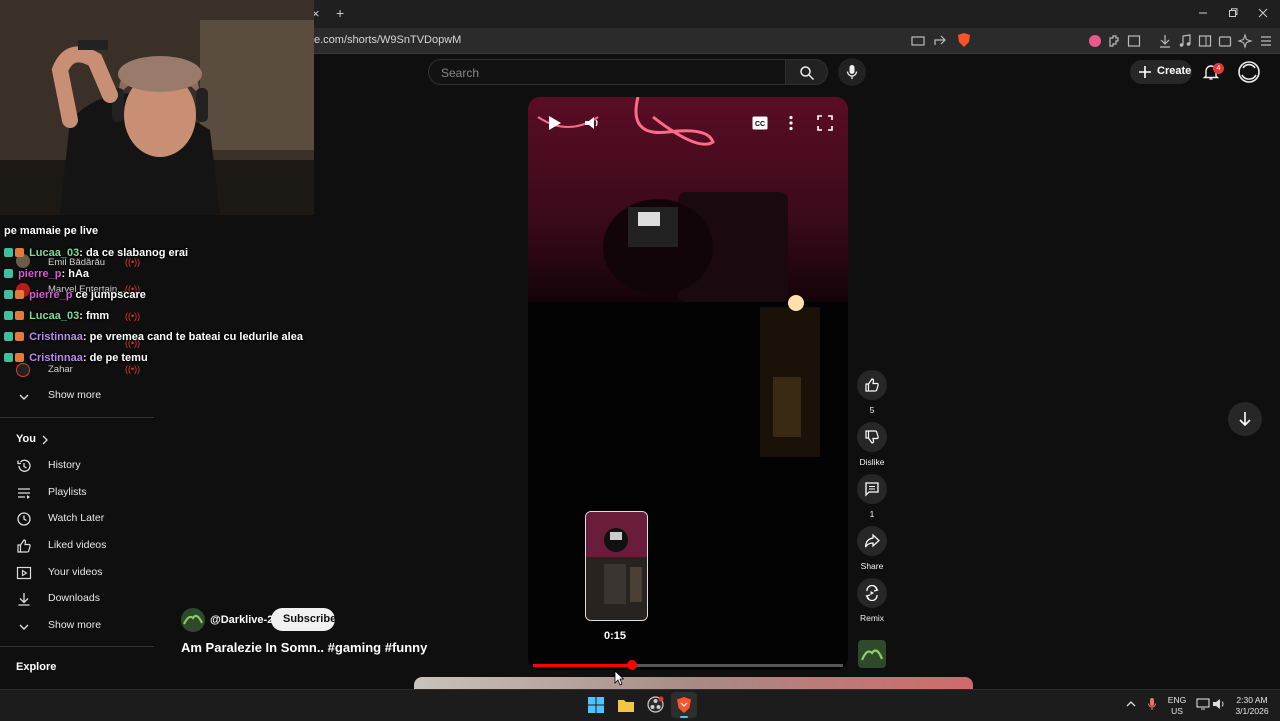  Describe the element at coordinates (1177, 711) in the screenshot. I see `language-indicator-bottom: US` at that location.